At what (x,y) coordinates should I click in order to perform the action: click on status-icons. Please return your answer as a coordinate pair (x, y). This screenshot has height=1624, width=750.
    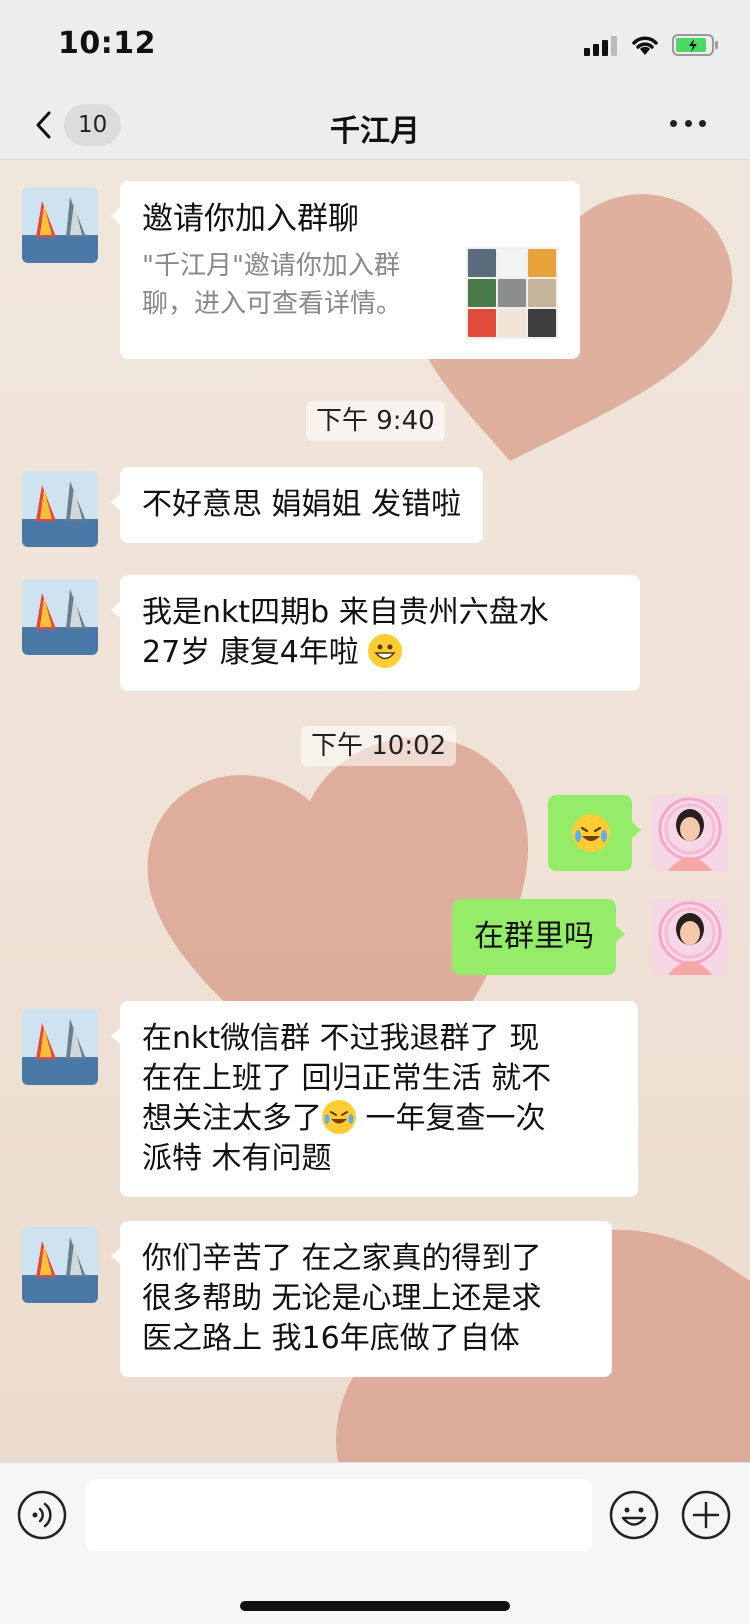
    Looking at the image, I should click on (652, 45).